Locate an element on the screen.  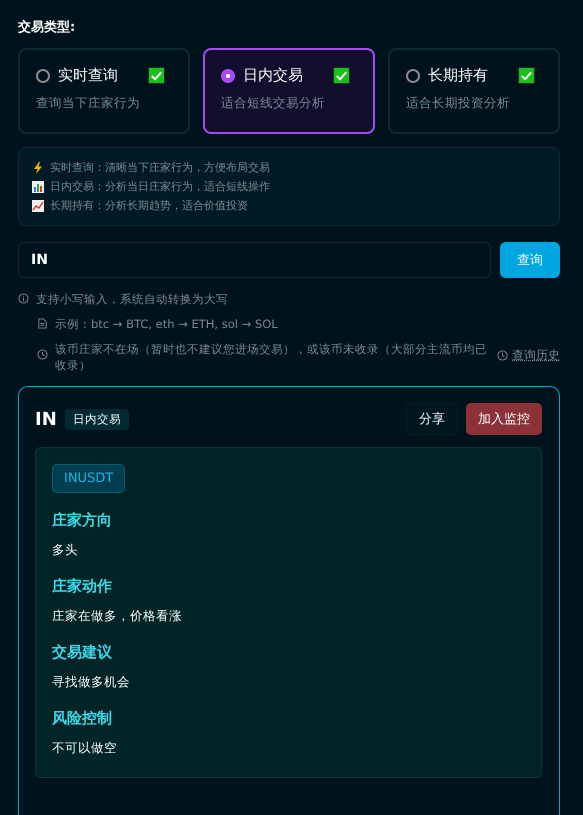
trade-type-description: 适合短线交易分析 is located at coordinates (273, 103).